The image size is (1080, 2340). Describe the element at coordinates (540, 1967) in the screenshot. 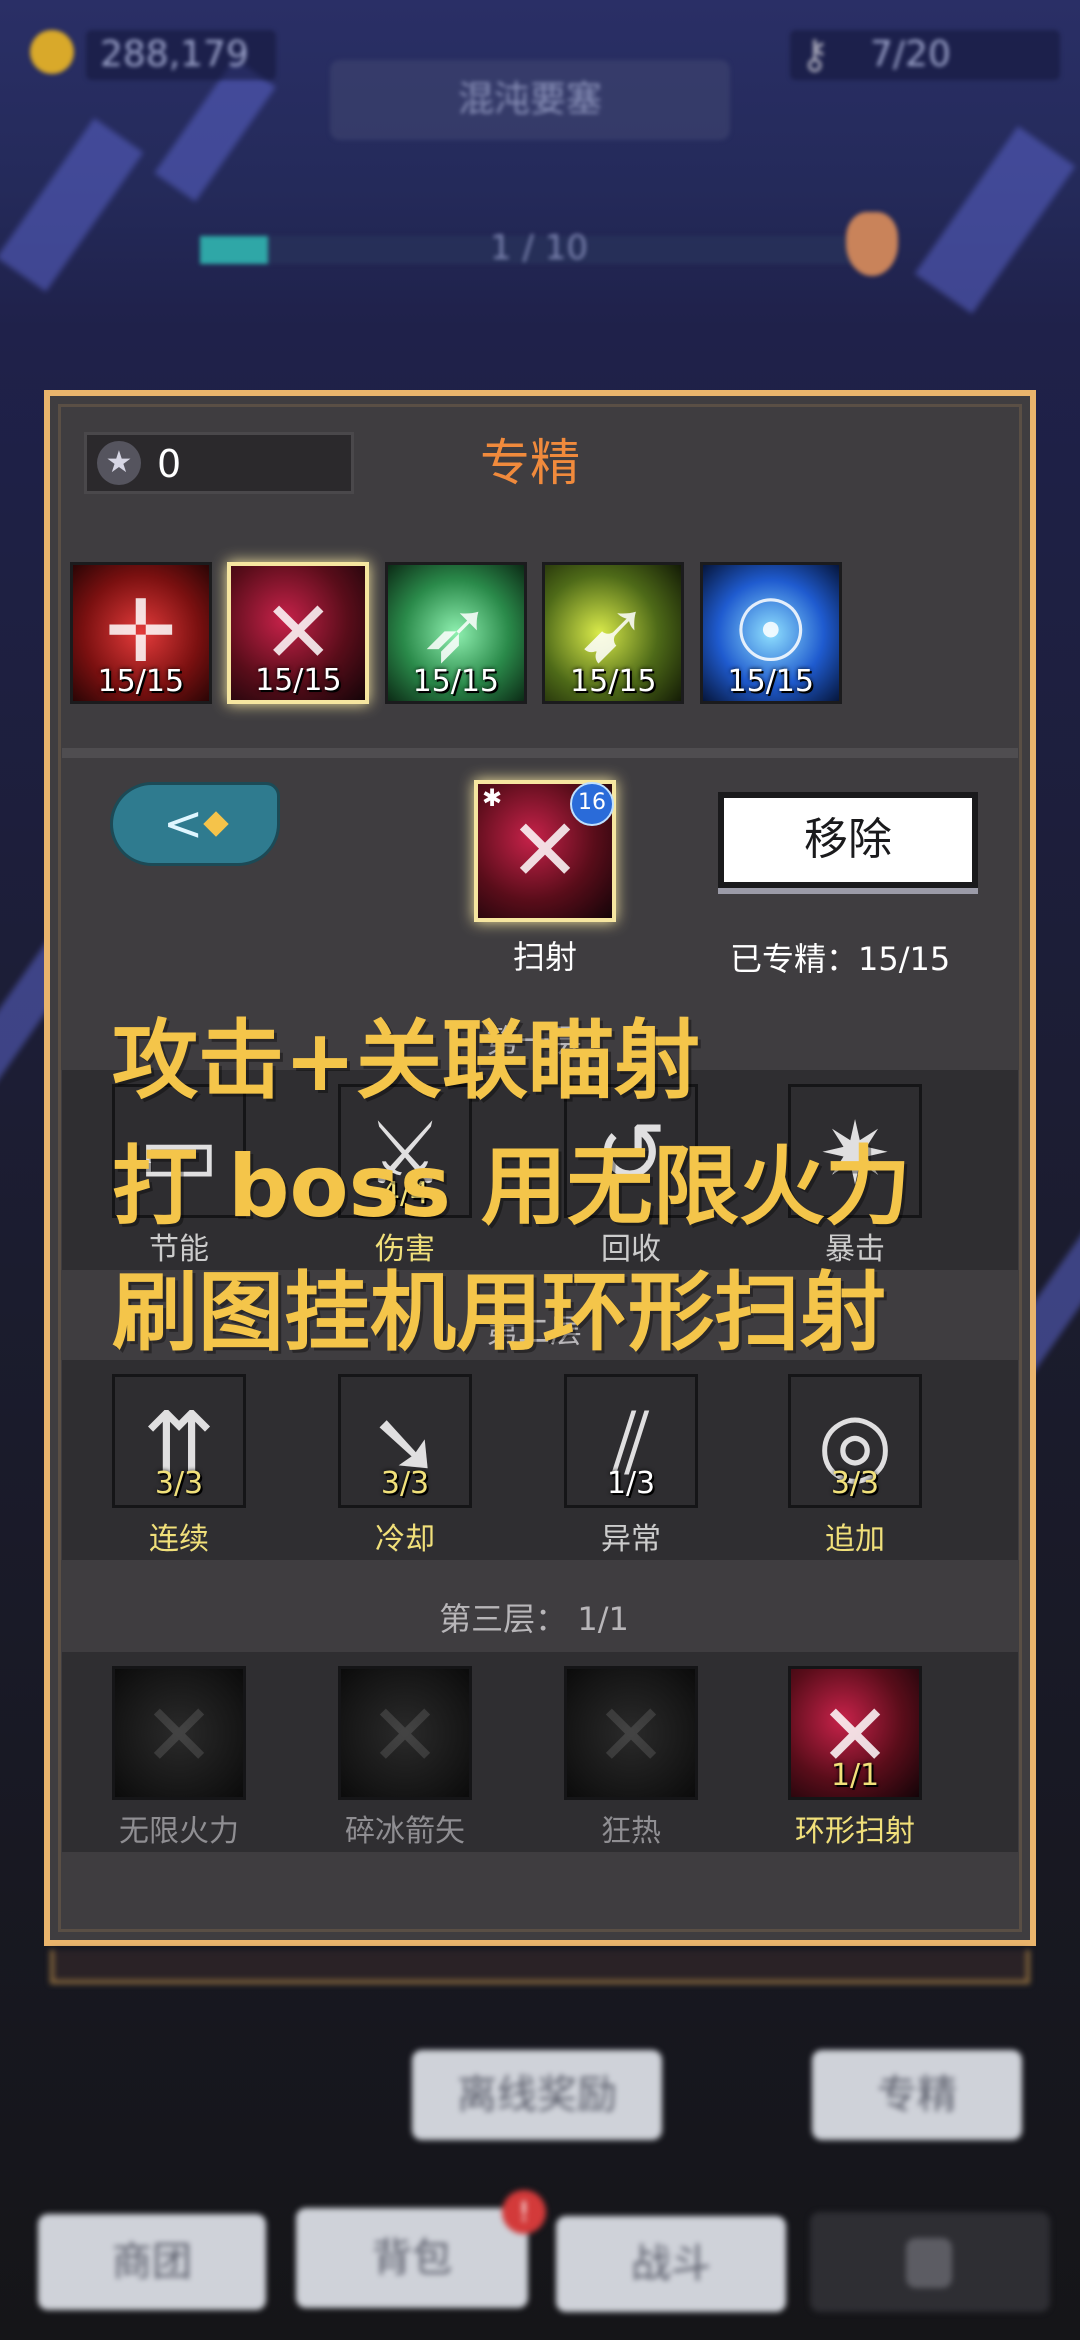

I see `under-panel-strip` at that location.